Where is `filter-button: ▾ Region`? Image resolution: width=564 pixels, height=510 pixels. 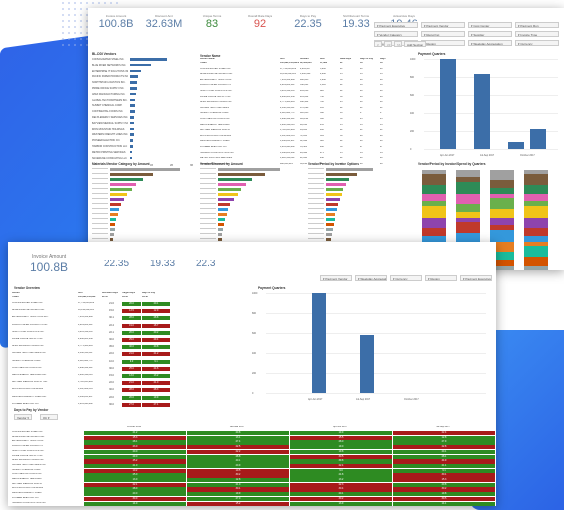
filter-button: ▾ Region is located at coordinates (441, 278).